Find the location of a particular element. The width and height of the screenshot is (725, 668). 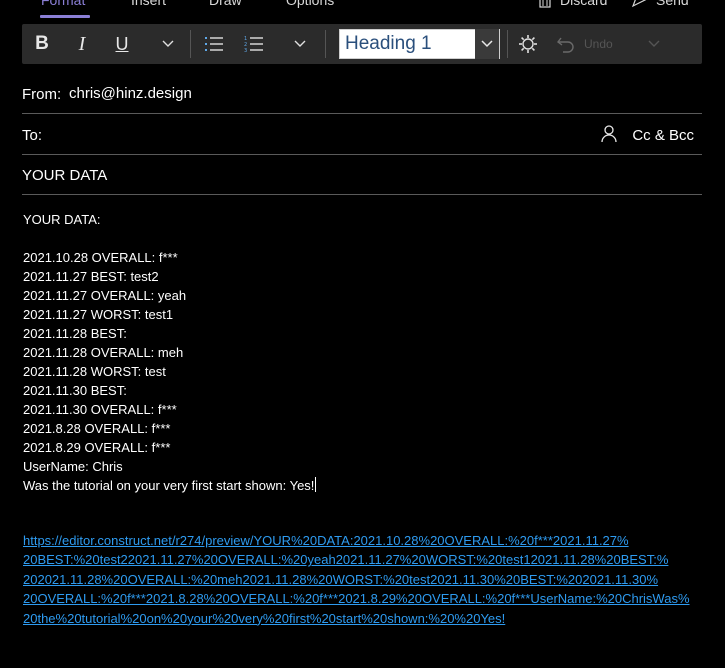

styles-button is located at coordinates (528, 44).